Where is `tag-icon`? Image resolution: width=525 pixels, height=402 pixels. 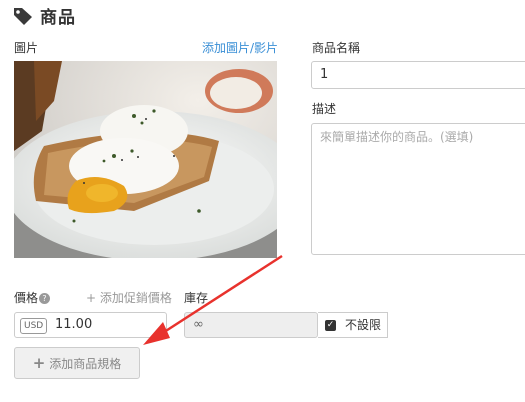
tag-icon is located at coordinates (23, 16).